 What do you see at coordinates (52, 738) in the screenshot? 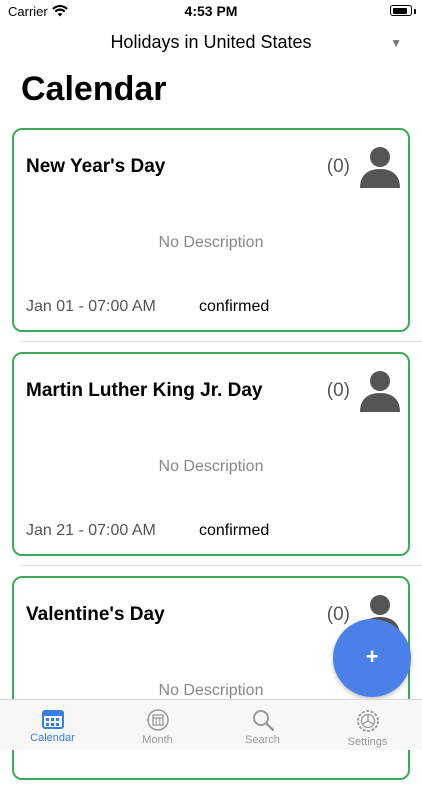
I see `tab-label: Calendar` at bounding box center [52, 738].